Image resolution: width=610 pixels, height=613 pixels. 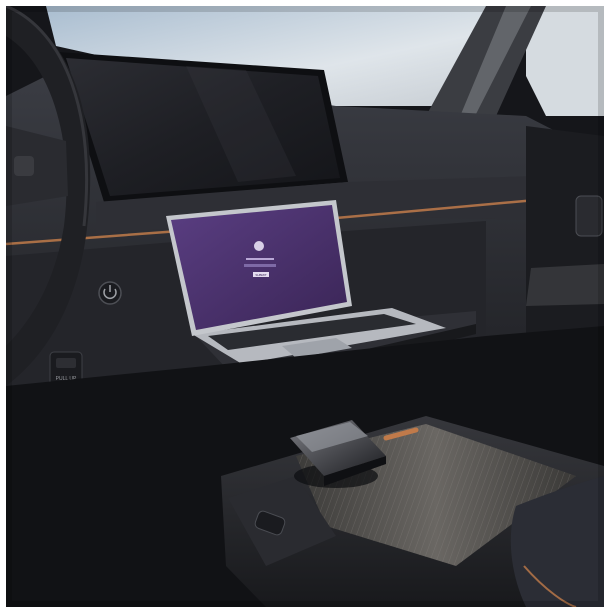 I want to click on screen-input-line, so click(x=260, y=265).